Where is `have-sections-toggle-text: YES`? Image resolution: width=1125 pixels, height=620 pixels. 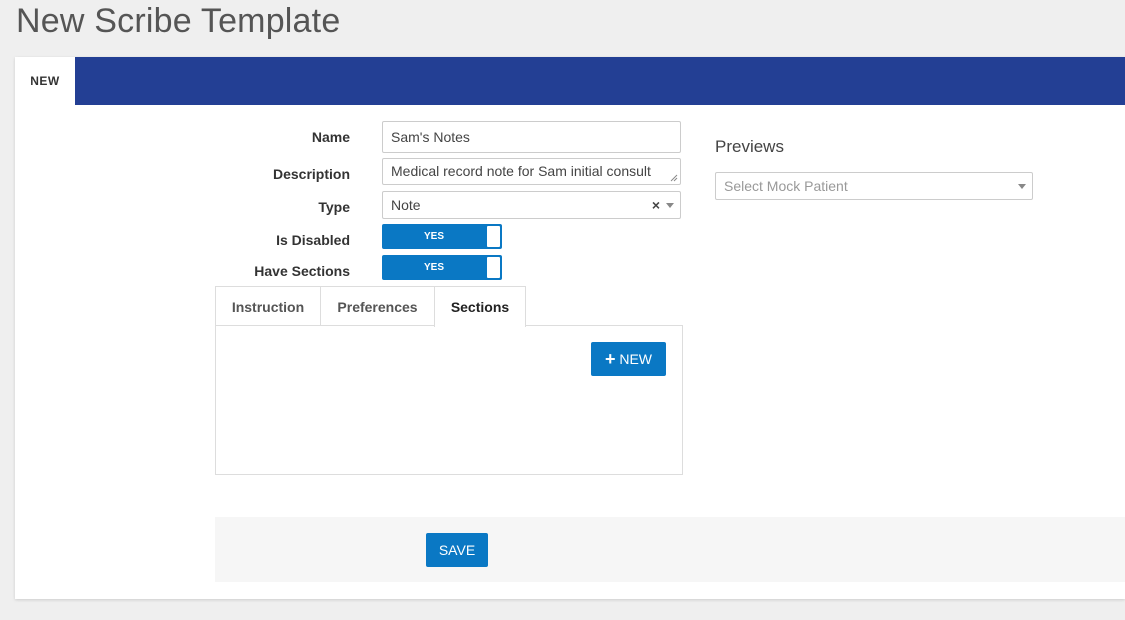
have-sections-toggle-text: YES is located at coordinates (433, 267).